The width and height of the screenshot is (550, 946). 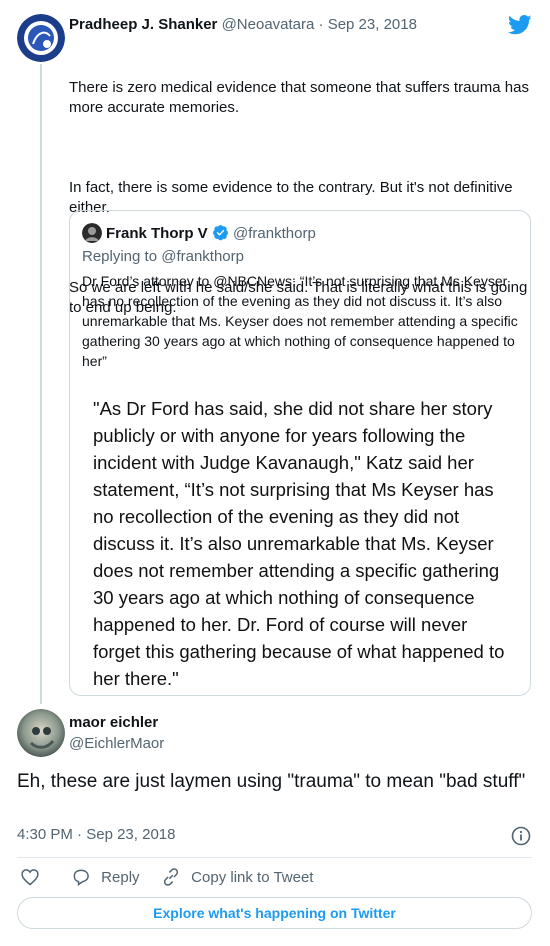 I want to click on explore-twitter-button: Explore what's happening on Twitter, so click(x=274, y=913).